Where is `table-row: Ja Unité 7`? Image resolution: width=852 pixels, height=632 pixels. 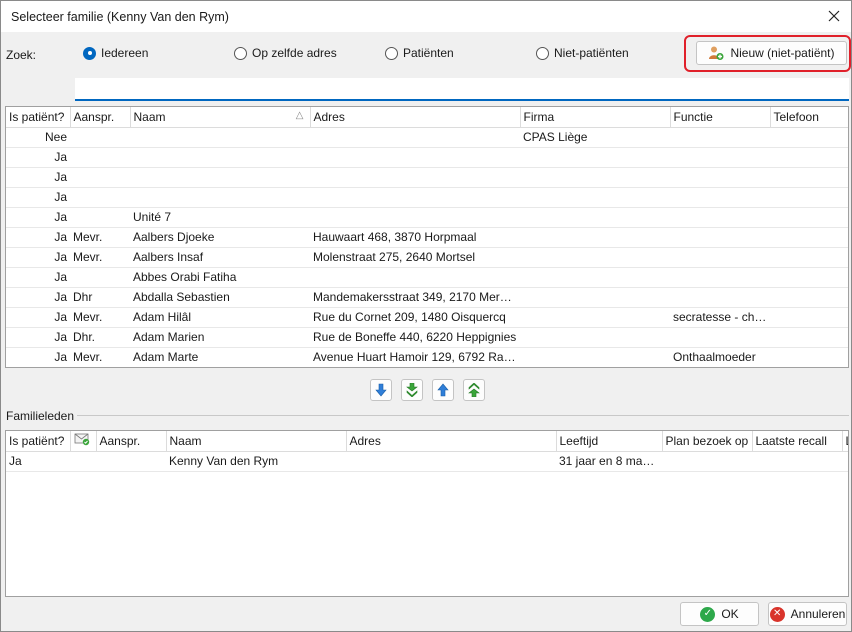 table-row: Ja Unité 7 is located at coordinates (427, 217).